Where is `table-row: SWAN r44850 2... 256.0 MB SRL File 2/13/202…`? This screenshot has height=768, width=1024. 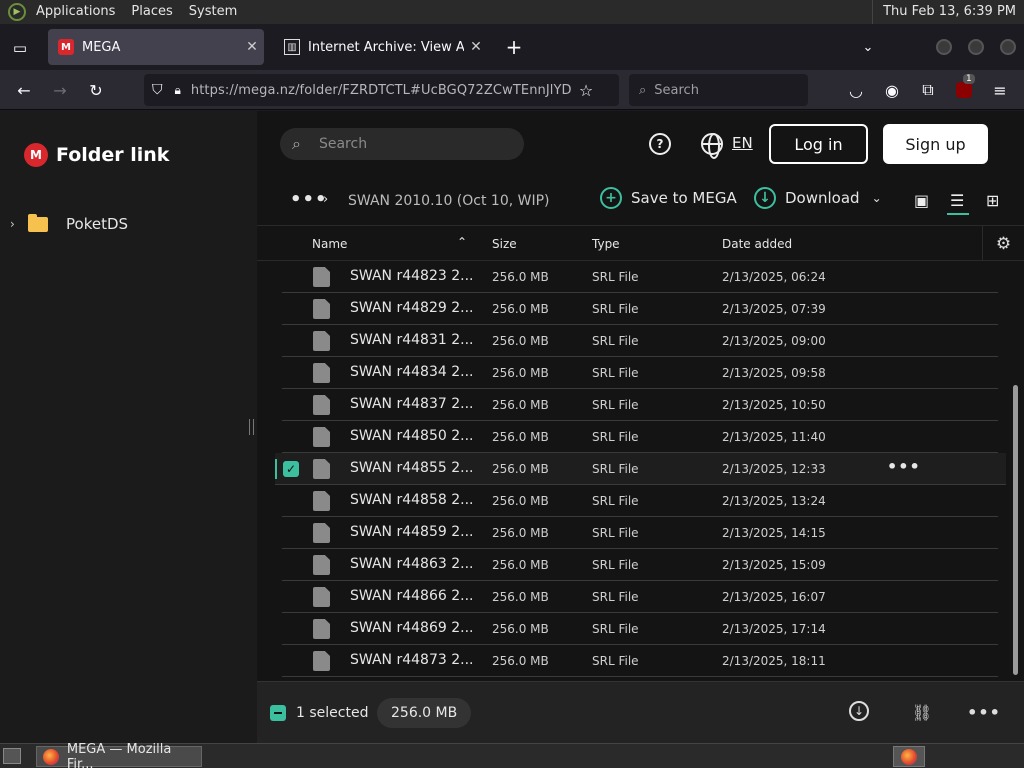 table-row: SWAN r44850 2... 256.0 MB SRL File 2/13/202… is located at coordinates (640, 437).